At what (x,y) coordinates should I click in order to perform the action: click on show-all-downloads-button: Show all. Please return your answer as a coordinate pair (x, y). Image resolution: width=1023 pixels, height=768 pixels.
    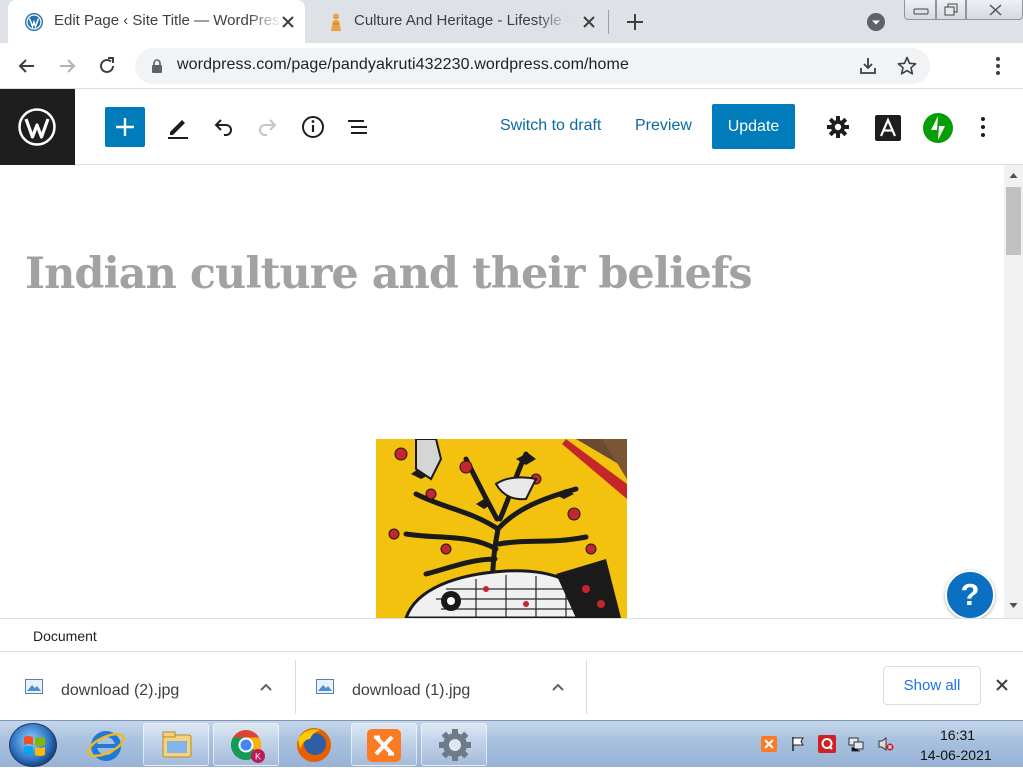
    Looking at the image, I should click on (932, 685).